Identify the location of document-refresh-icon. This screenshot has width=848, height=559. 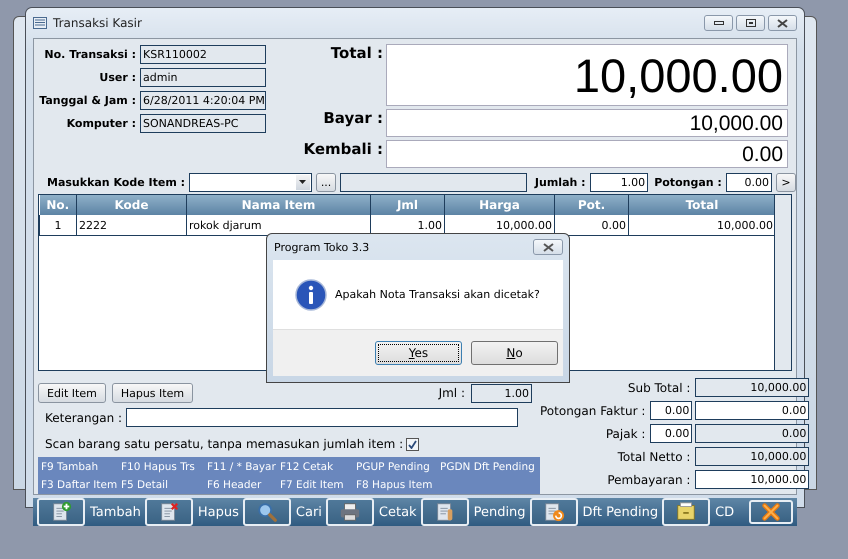
(553, 512).